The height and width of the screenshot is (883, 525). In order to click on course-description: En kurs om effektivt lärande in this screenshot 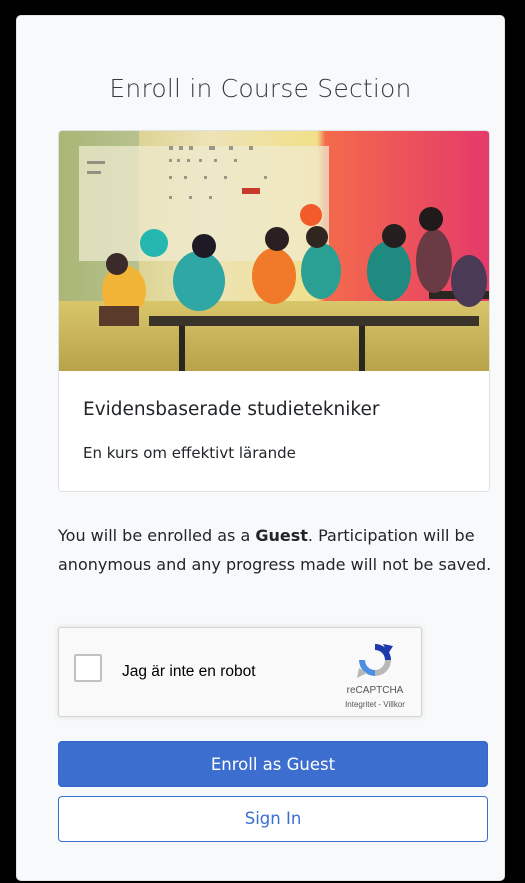, I will do `click(189, 453)`.